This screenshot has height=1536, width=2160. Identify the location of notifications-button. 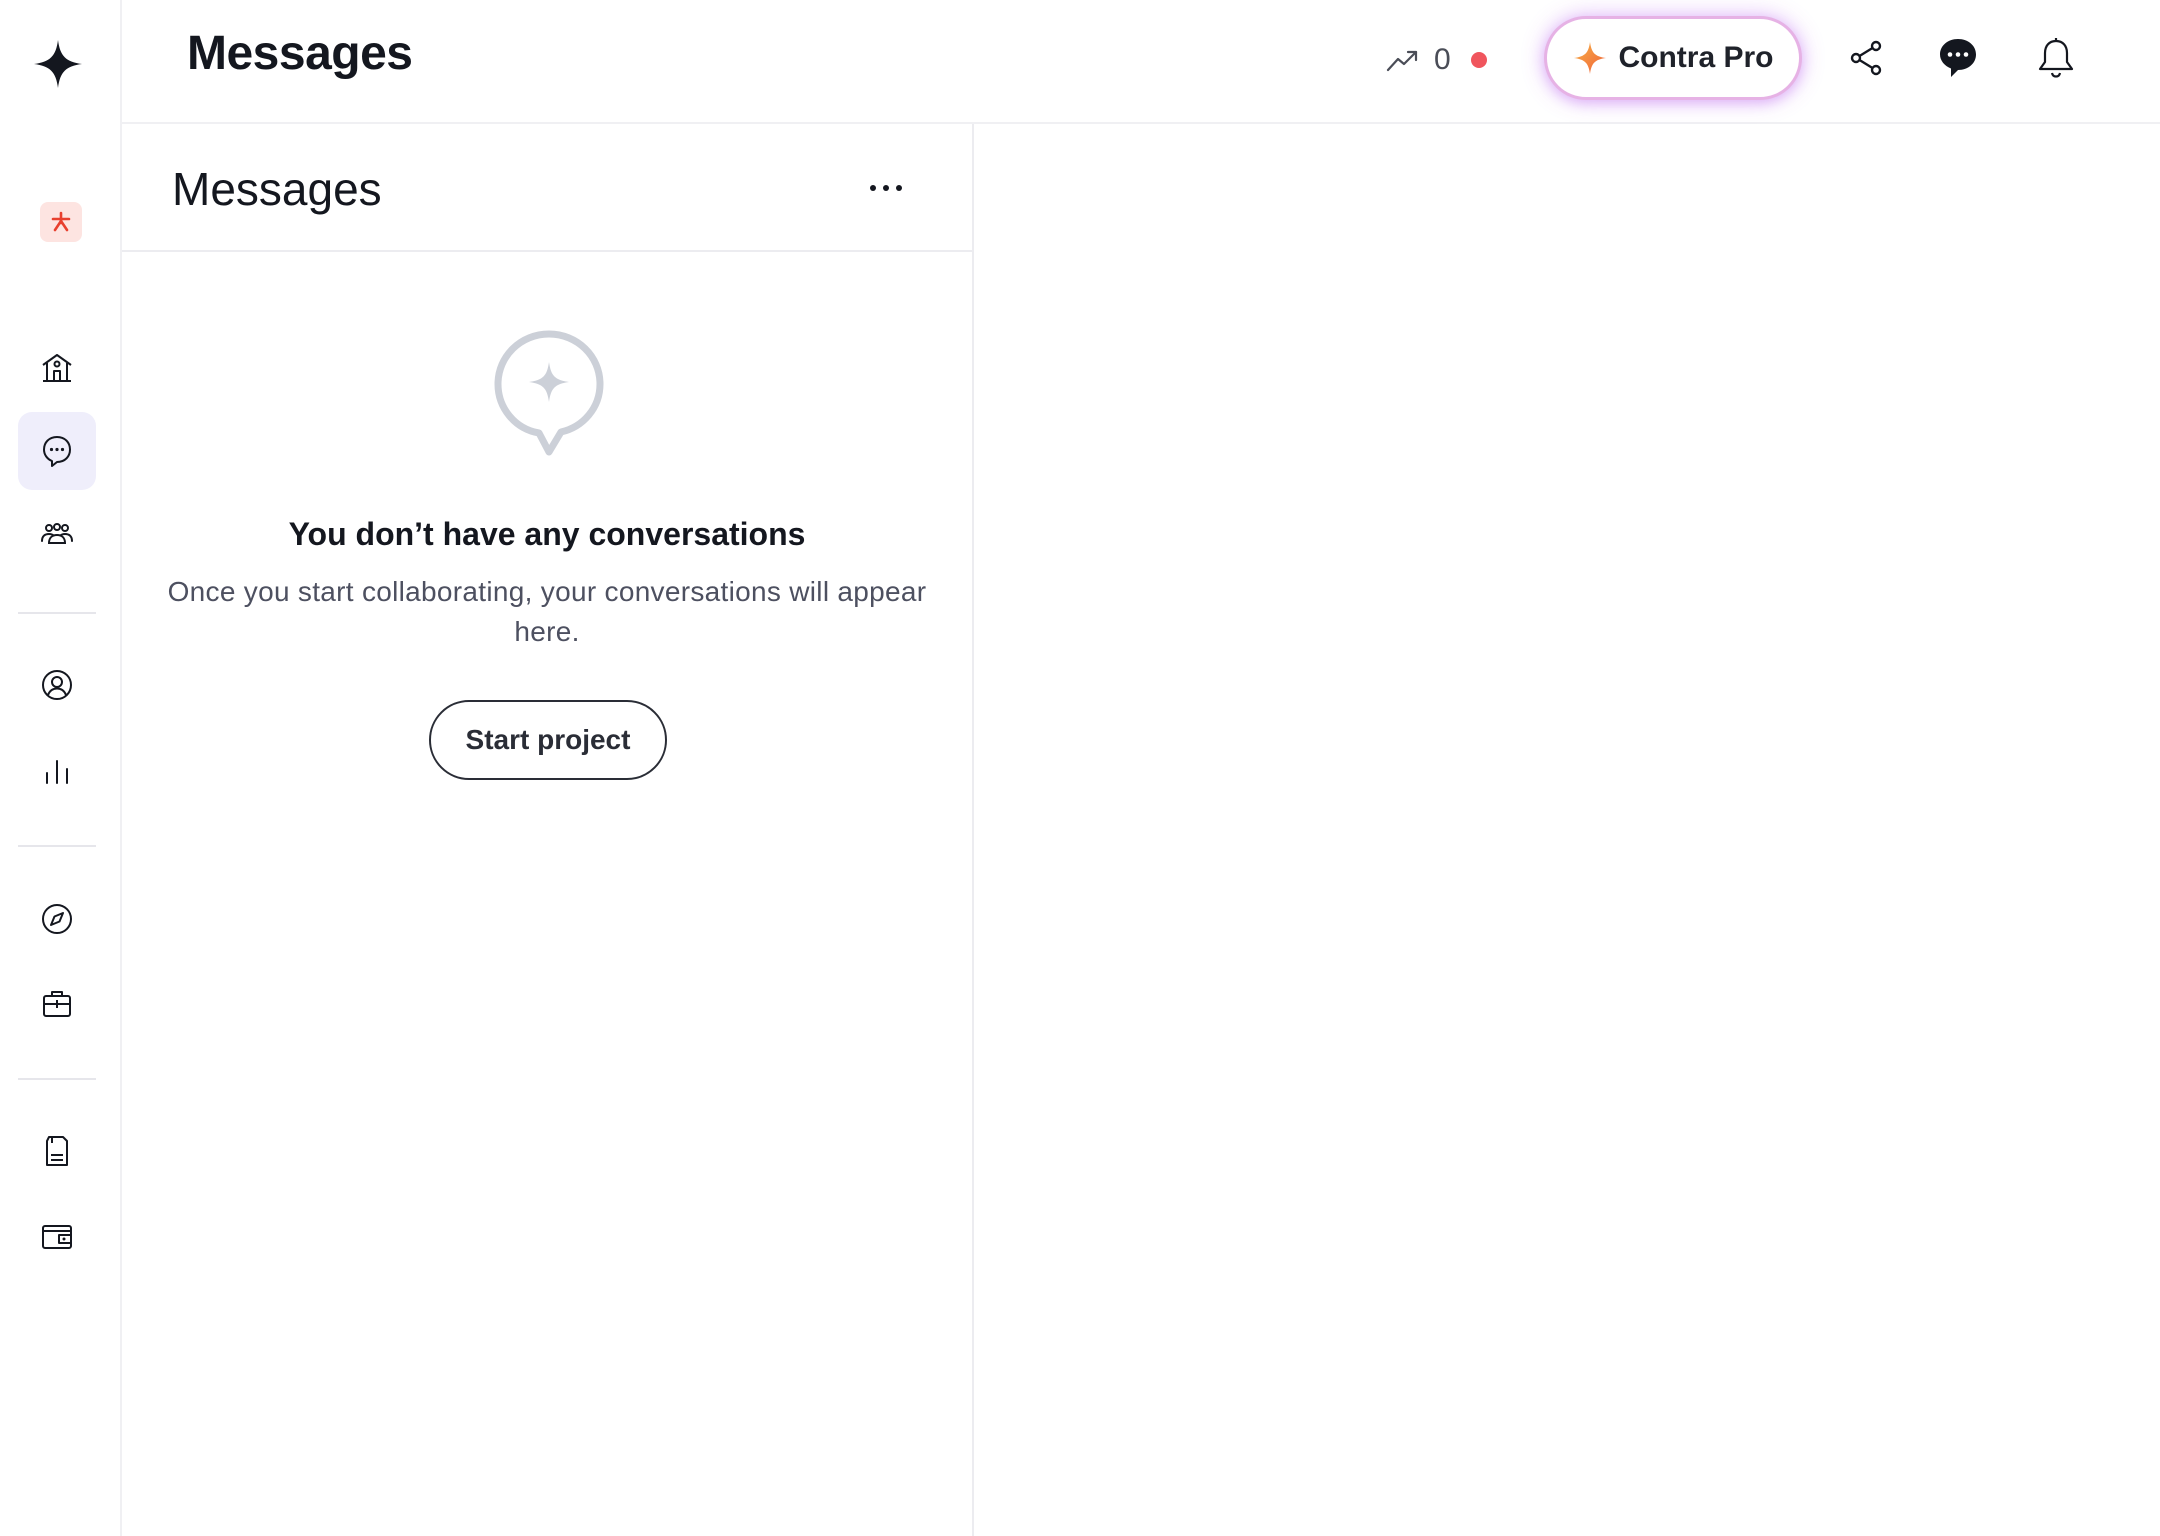
(2056, 58).